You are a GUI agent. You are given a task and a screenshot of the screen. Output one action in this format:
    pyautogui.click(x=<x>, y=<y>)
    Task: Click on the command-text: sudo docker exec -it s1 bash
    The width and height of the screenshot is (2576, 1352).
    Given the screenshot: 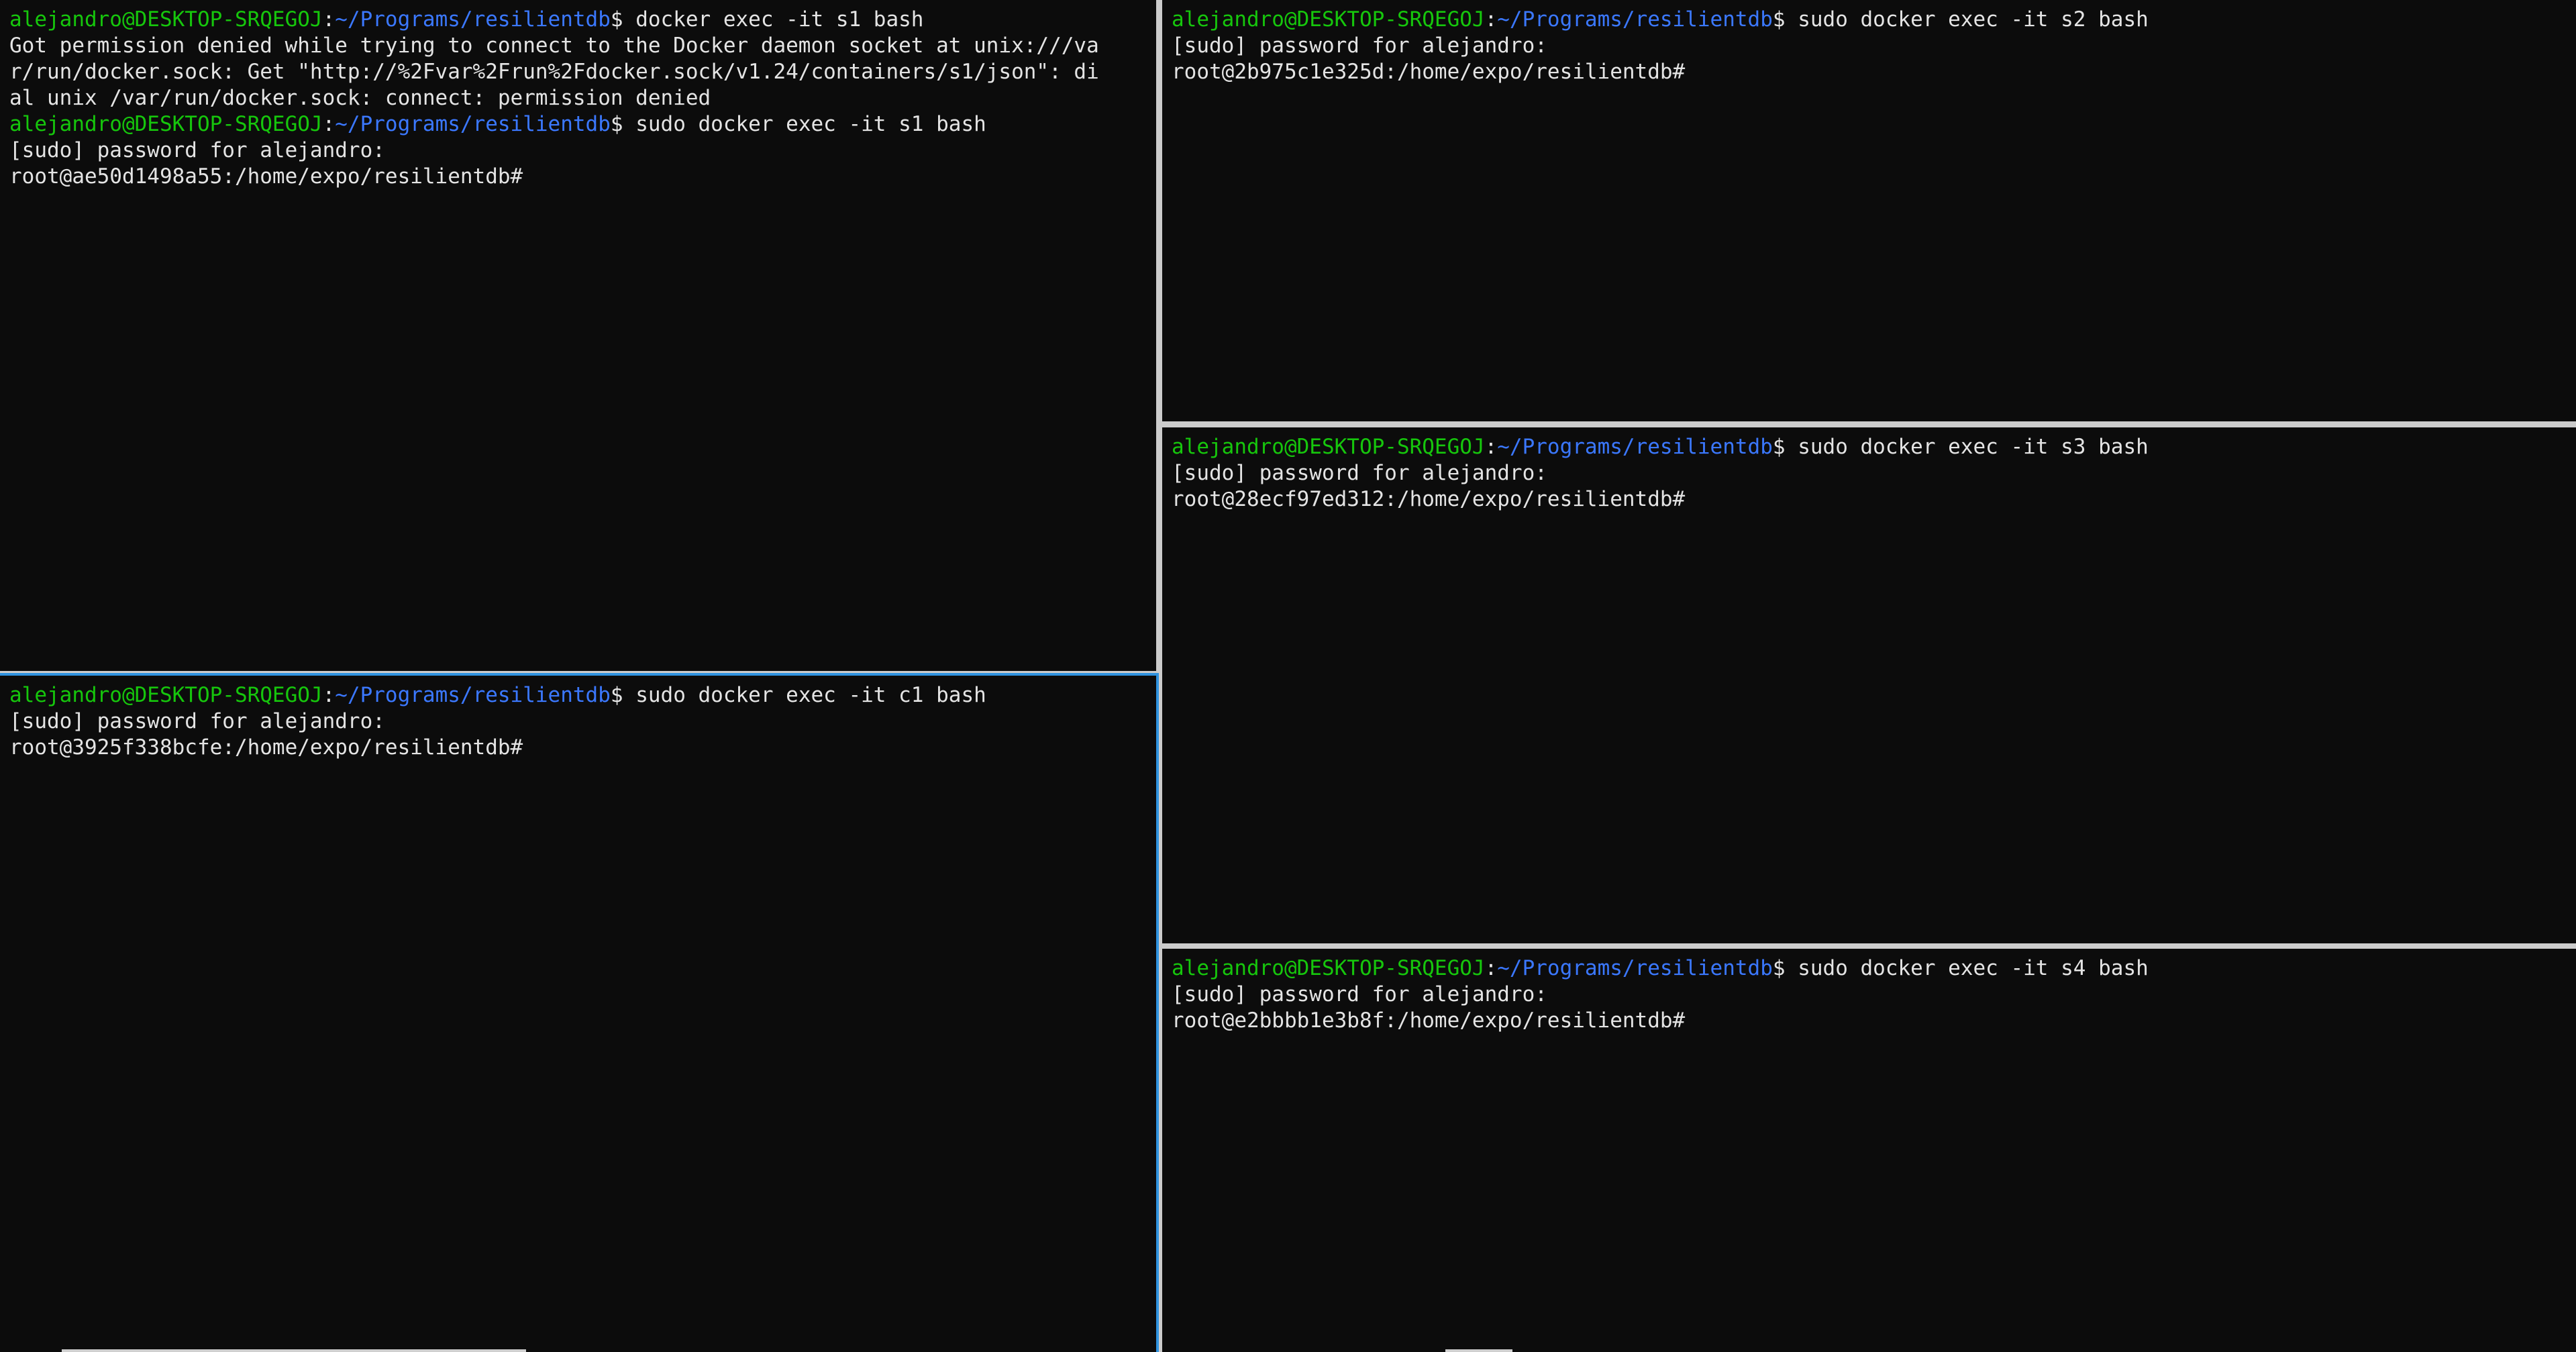 What is the action you would take?
    pyautogui.click(x=810, y=124)
    